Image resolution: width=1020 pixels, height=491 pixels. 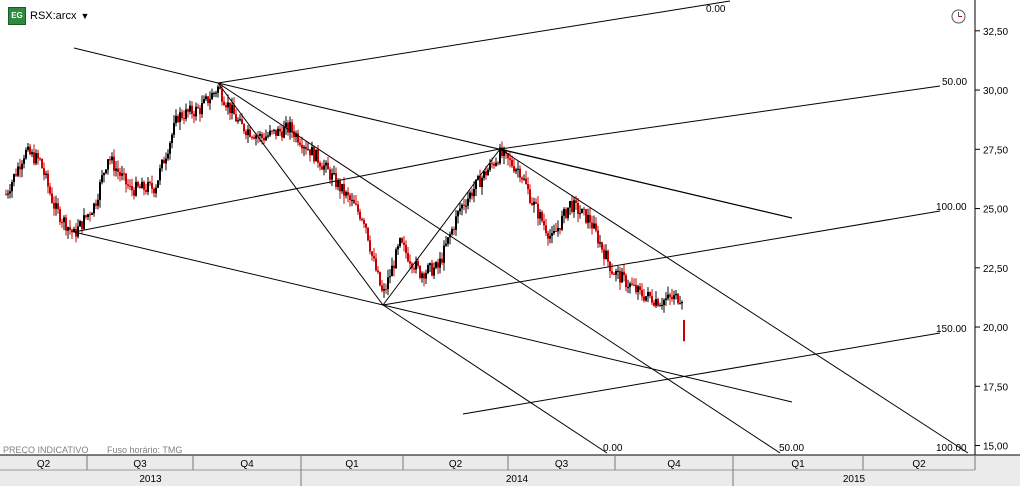 What do you see at coordinates (53, 16) in the screenshot?
I see `symbol-label: RSX:arcx` at bounding box center [53, 16].